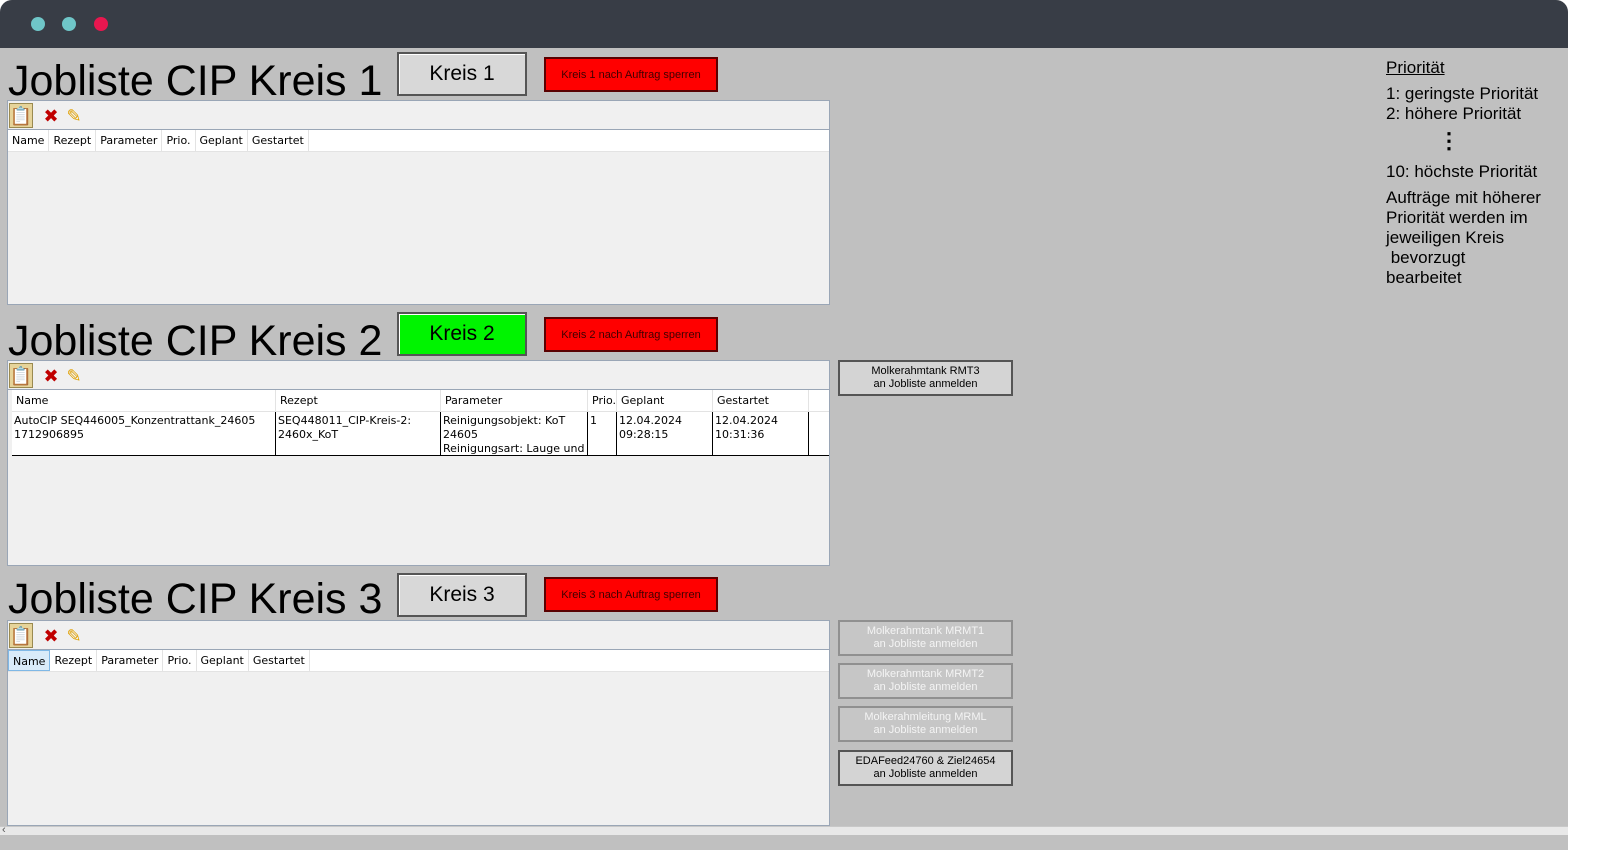 The image size is (1600, 850). What do you see at coordinates (925, 687) in the screenshot?
I see `register-mrmt2-label-2: an Jobliste anmelden` at bounding box center [925, 687].